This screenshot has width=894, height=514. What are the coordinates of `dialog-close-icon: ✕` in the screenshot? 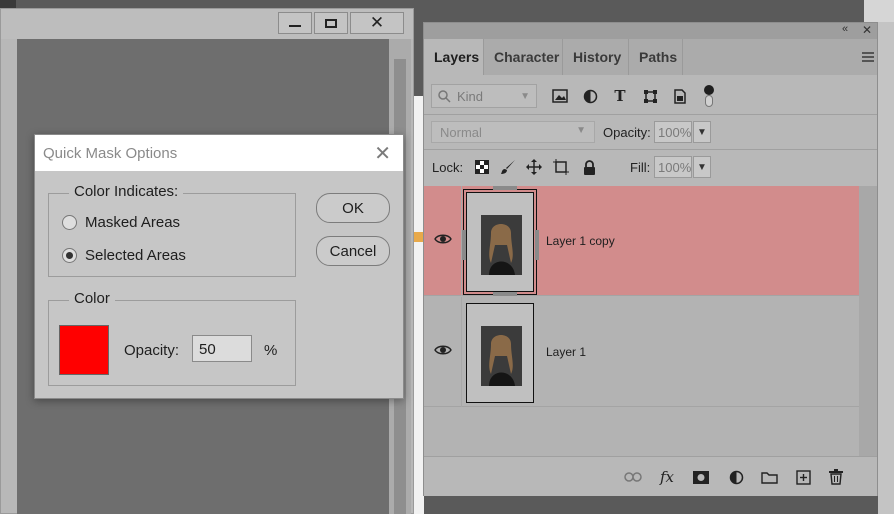 It's located at (382, 153).